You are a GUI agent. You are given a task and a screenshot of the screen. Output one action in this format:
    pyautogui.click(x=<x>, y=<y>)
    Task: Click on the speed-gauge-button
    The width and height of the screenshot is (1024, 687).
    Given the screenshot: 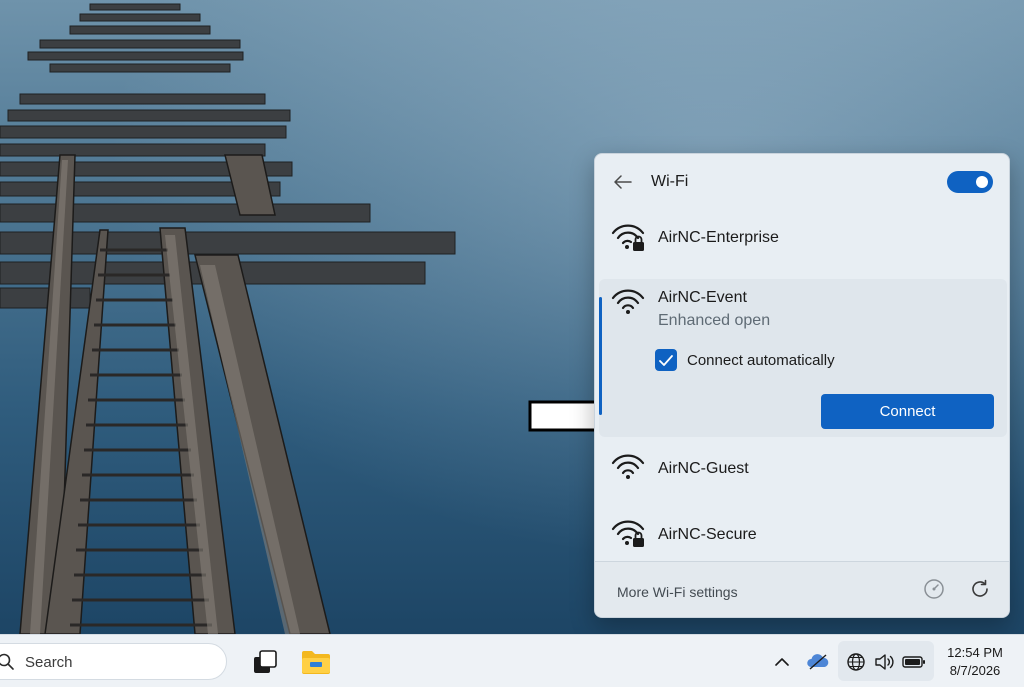 What is the action you would take?
    pyautogui.click(x=934, y=589)
    